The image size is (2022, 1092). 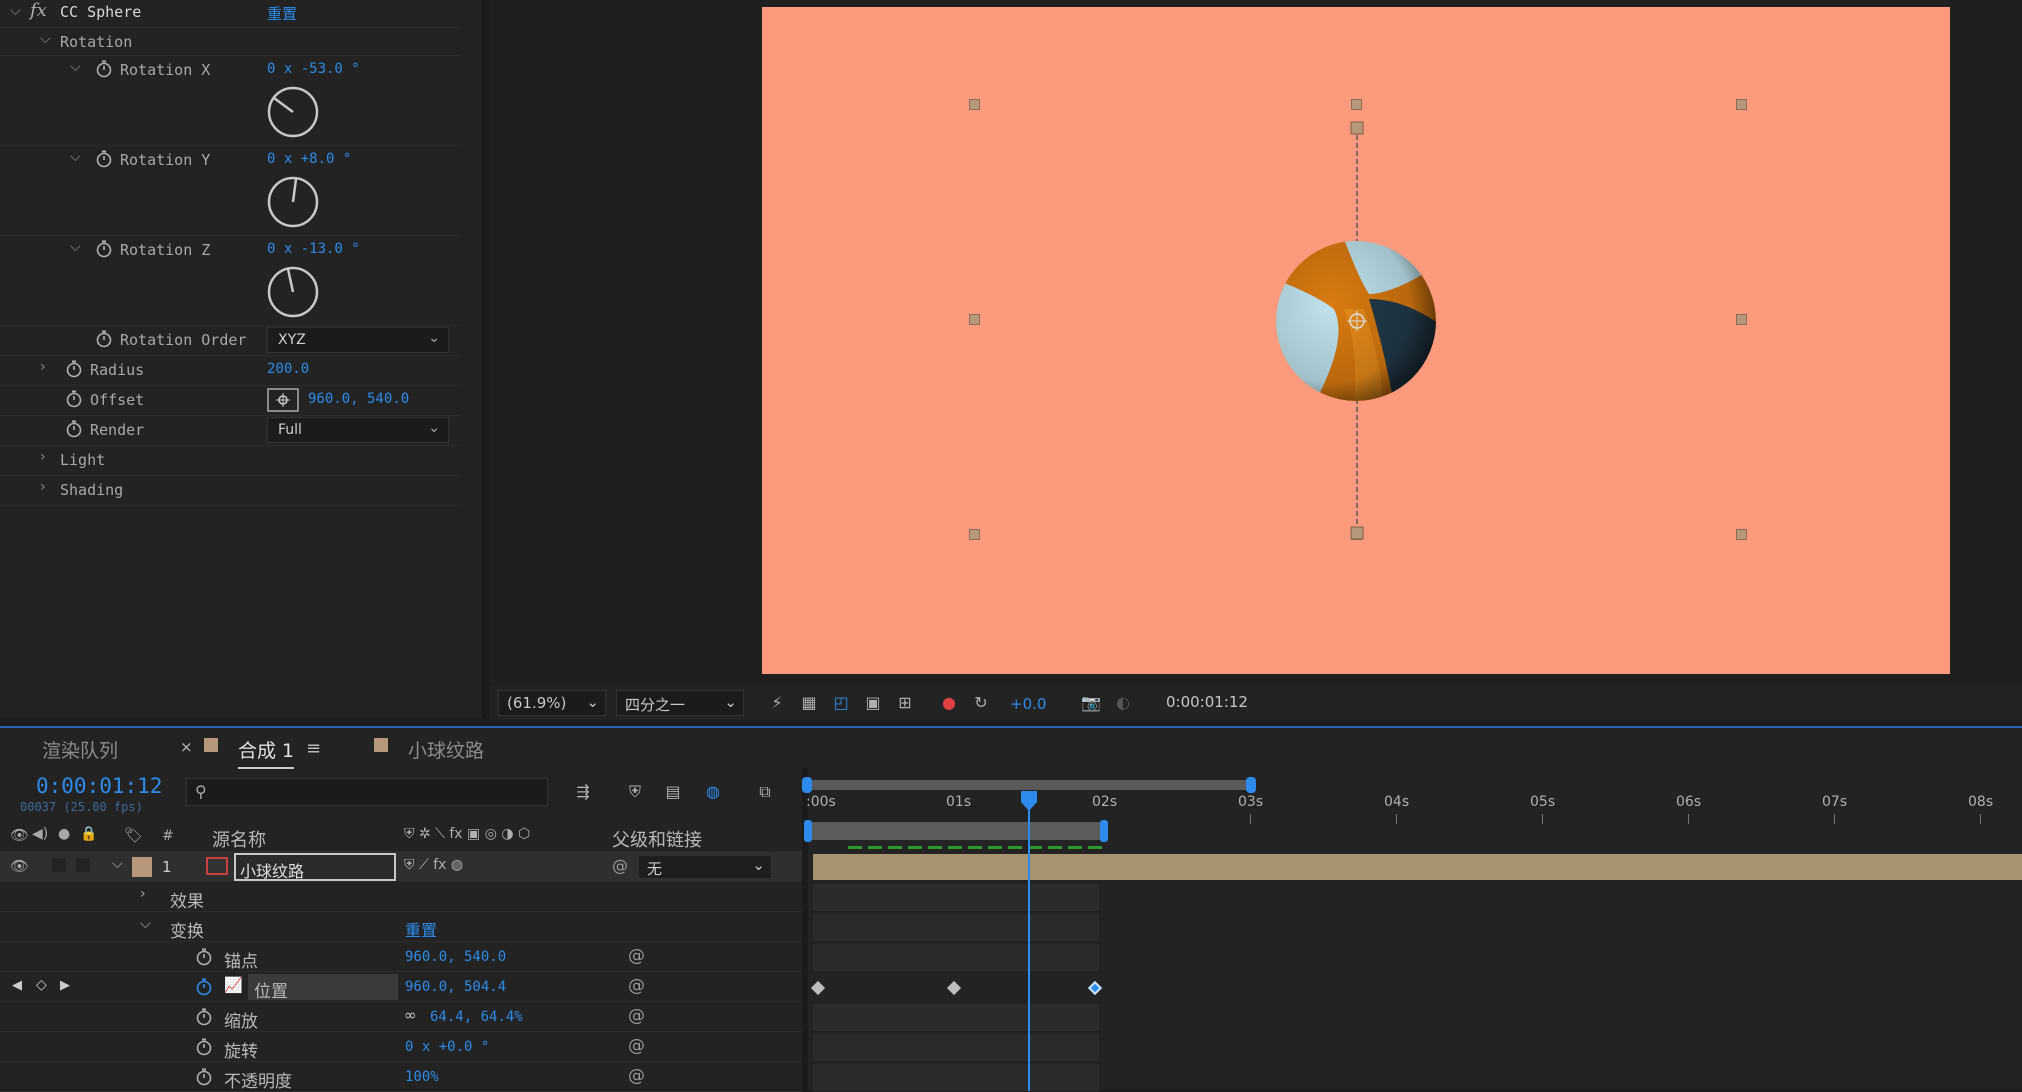 What do you see at coordinates (446, 749) in the screenshot?
I see `tab-layer-comp: 小球纹路` at bounding box center [446, 749].